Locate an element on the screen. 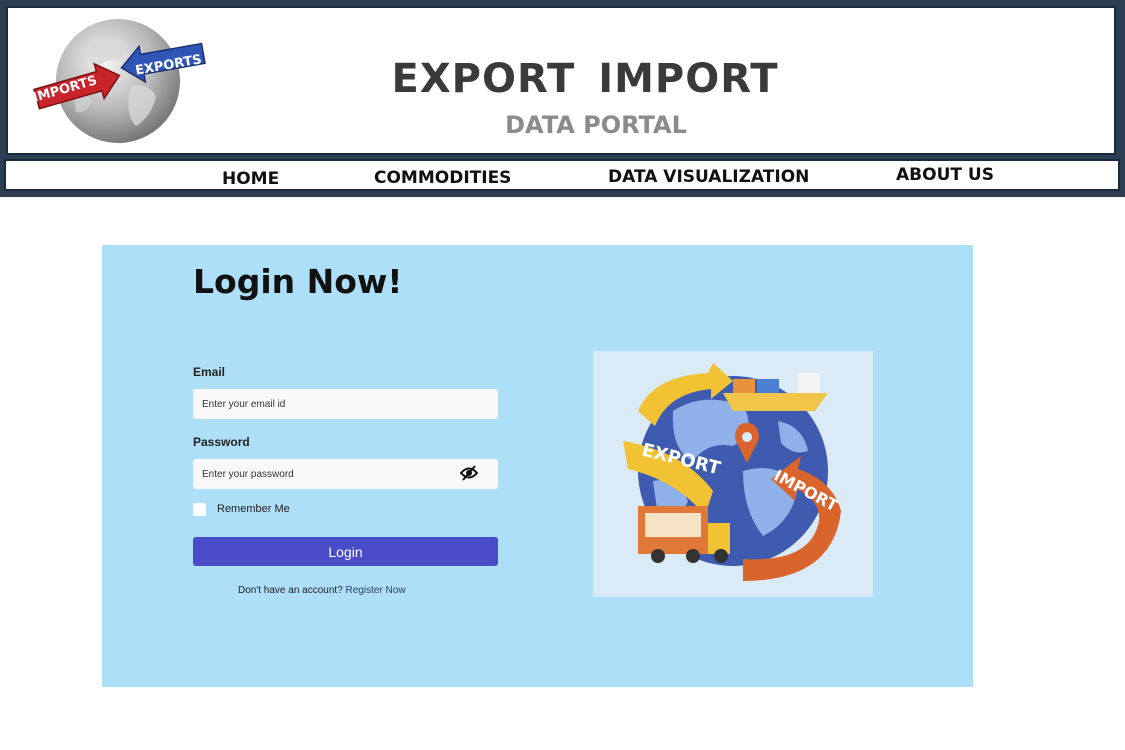 The image size is (1125, 750). globe-trade-illustration: EXPORT IMPORT is located at coordinates (733, 474).